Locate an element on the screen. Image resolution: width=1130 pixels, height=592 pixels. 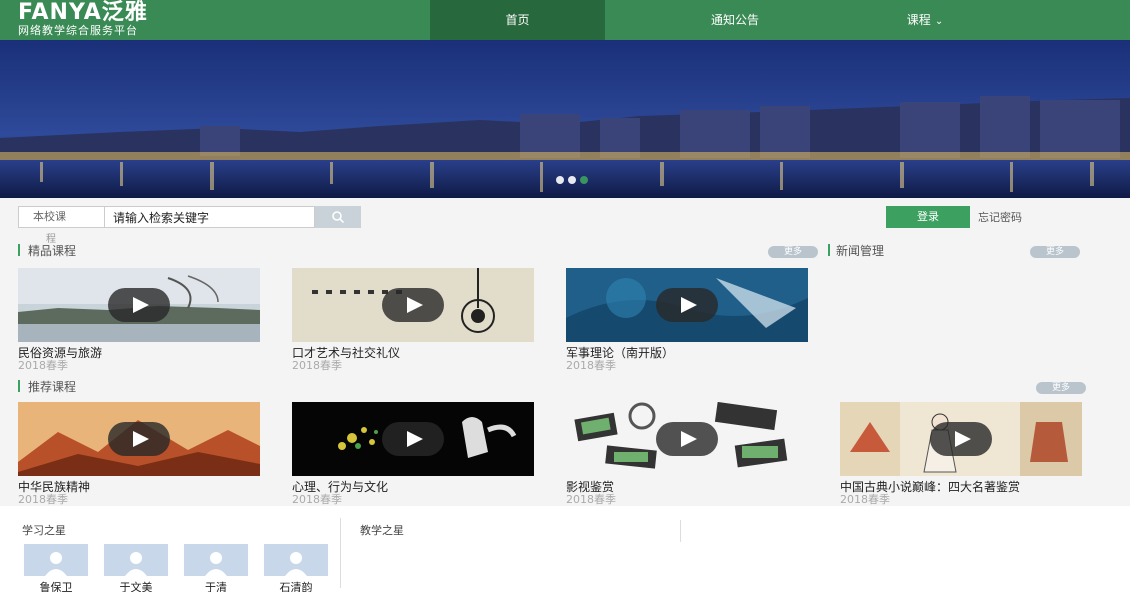
course-card: 口才艺术与社交礼仪 2018春季 is located at coordinates (413, 320).